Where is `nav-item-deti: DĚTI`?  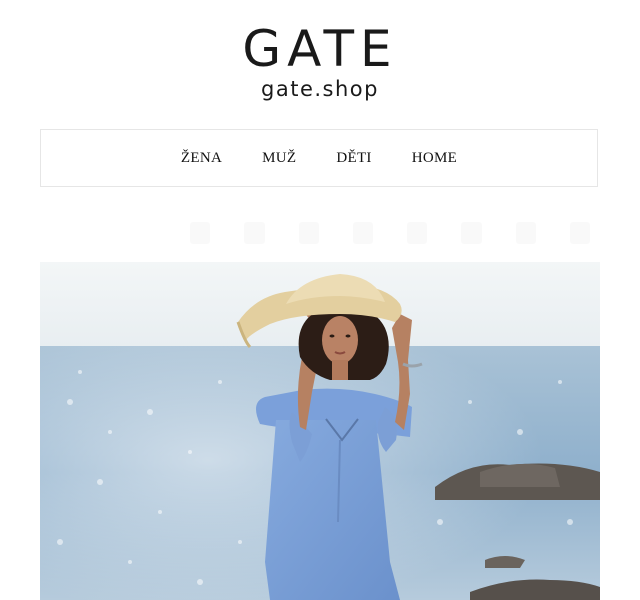 nav-item-deti: DĚTI is located at coordinates (353, 158).